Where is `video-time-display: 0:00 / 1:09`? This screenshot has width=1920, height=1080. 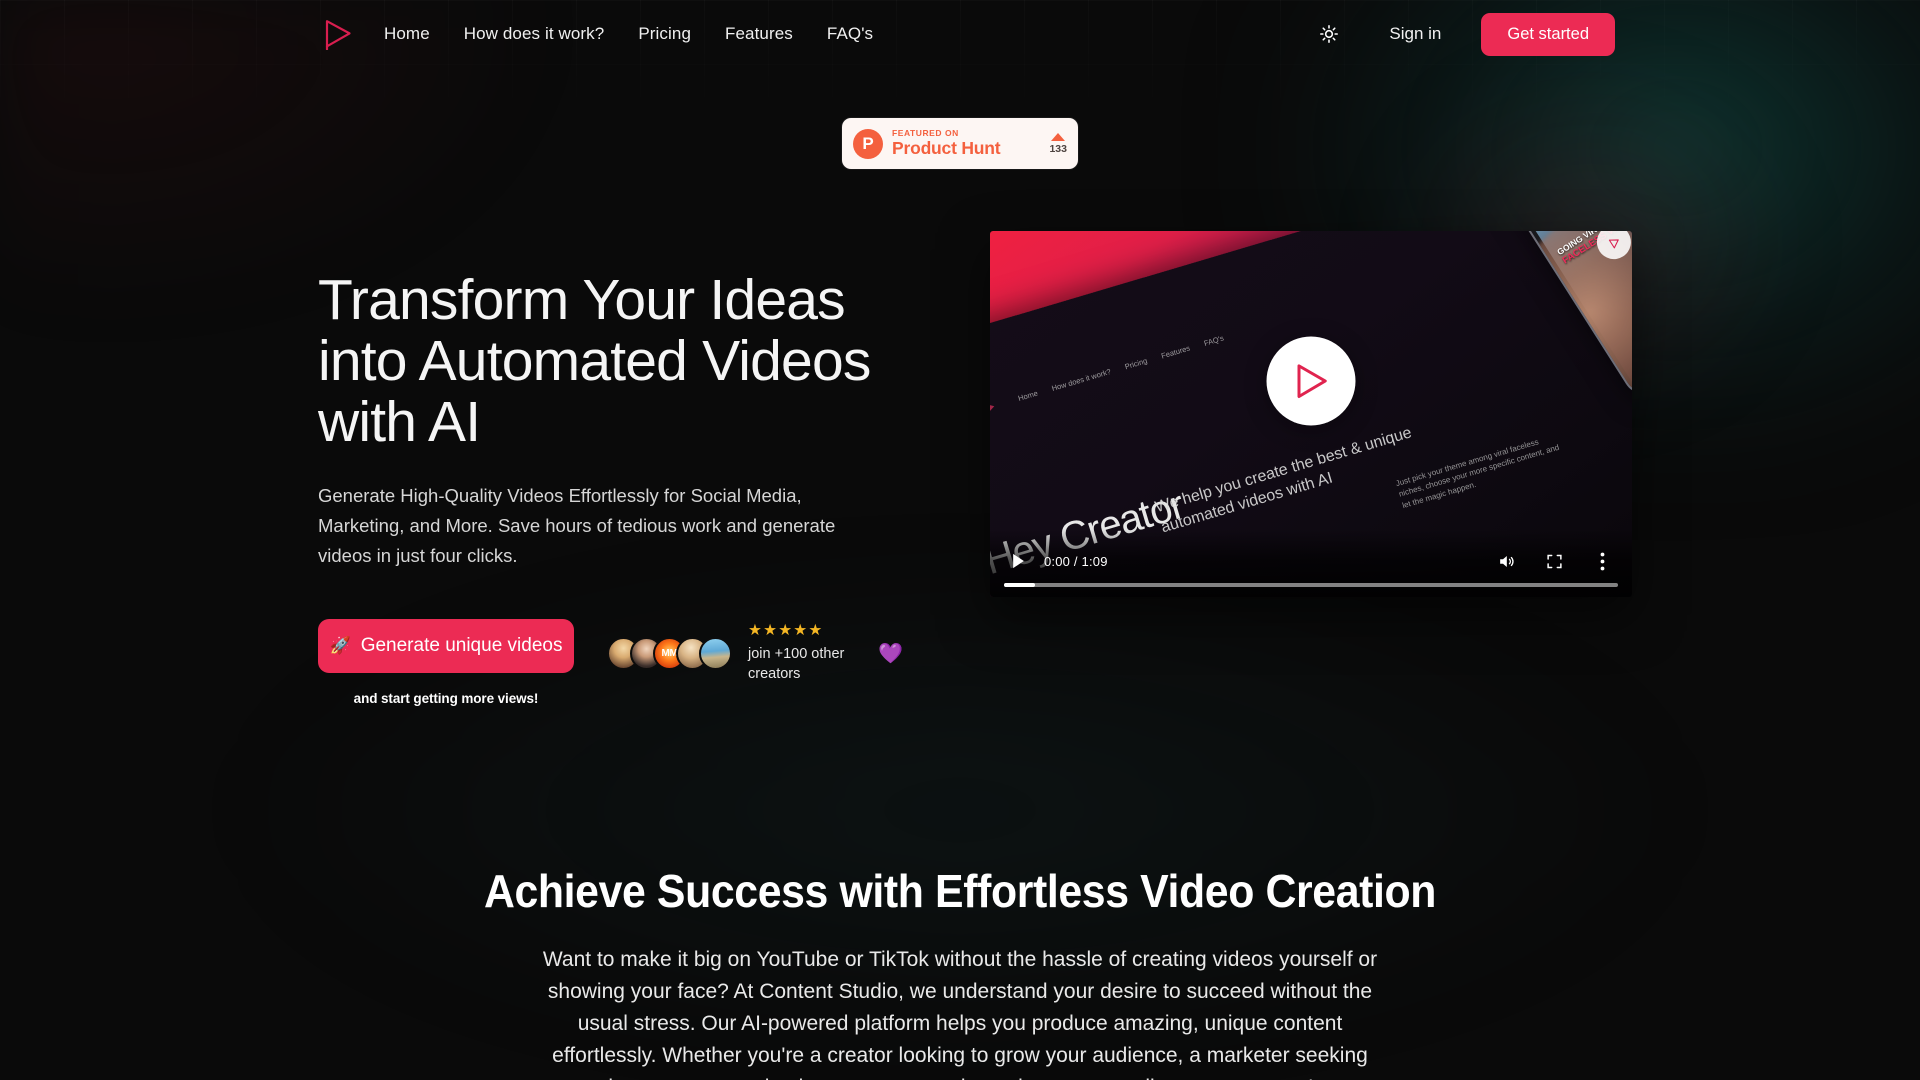 video-time-display: 0:00 / 1:09 is located at coordinates (1076, 561).